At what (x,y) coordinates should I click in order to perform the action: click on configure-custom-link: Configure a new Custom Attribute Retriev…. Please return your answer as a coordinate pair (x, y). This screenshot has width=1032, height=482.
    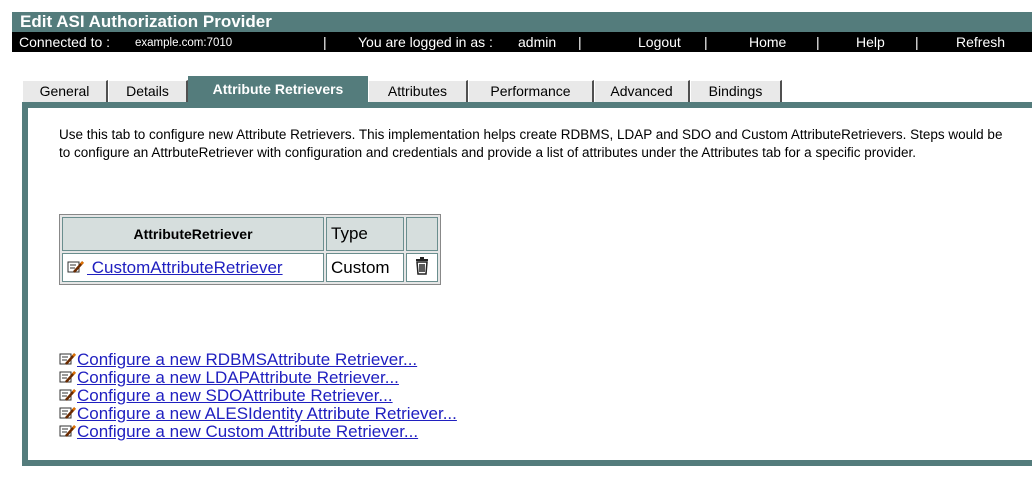
    Looking at the image, I should click on (247, 431).